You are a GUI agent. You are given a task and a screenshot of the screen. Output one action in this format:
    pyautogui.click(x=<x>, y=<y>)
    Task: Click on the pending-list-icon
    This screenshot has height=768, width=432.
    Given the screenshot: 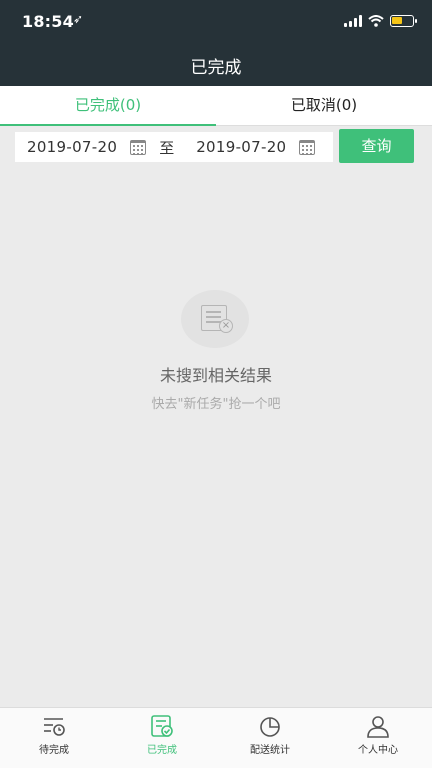 What is the action you would take?
    pyautogui.click(x=54, y=727)
    